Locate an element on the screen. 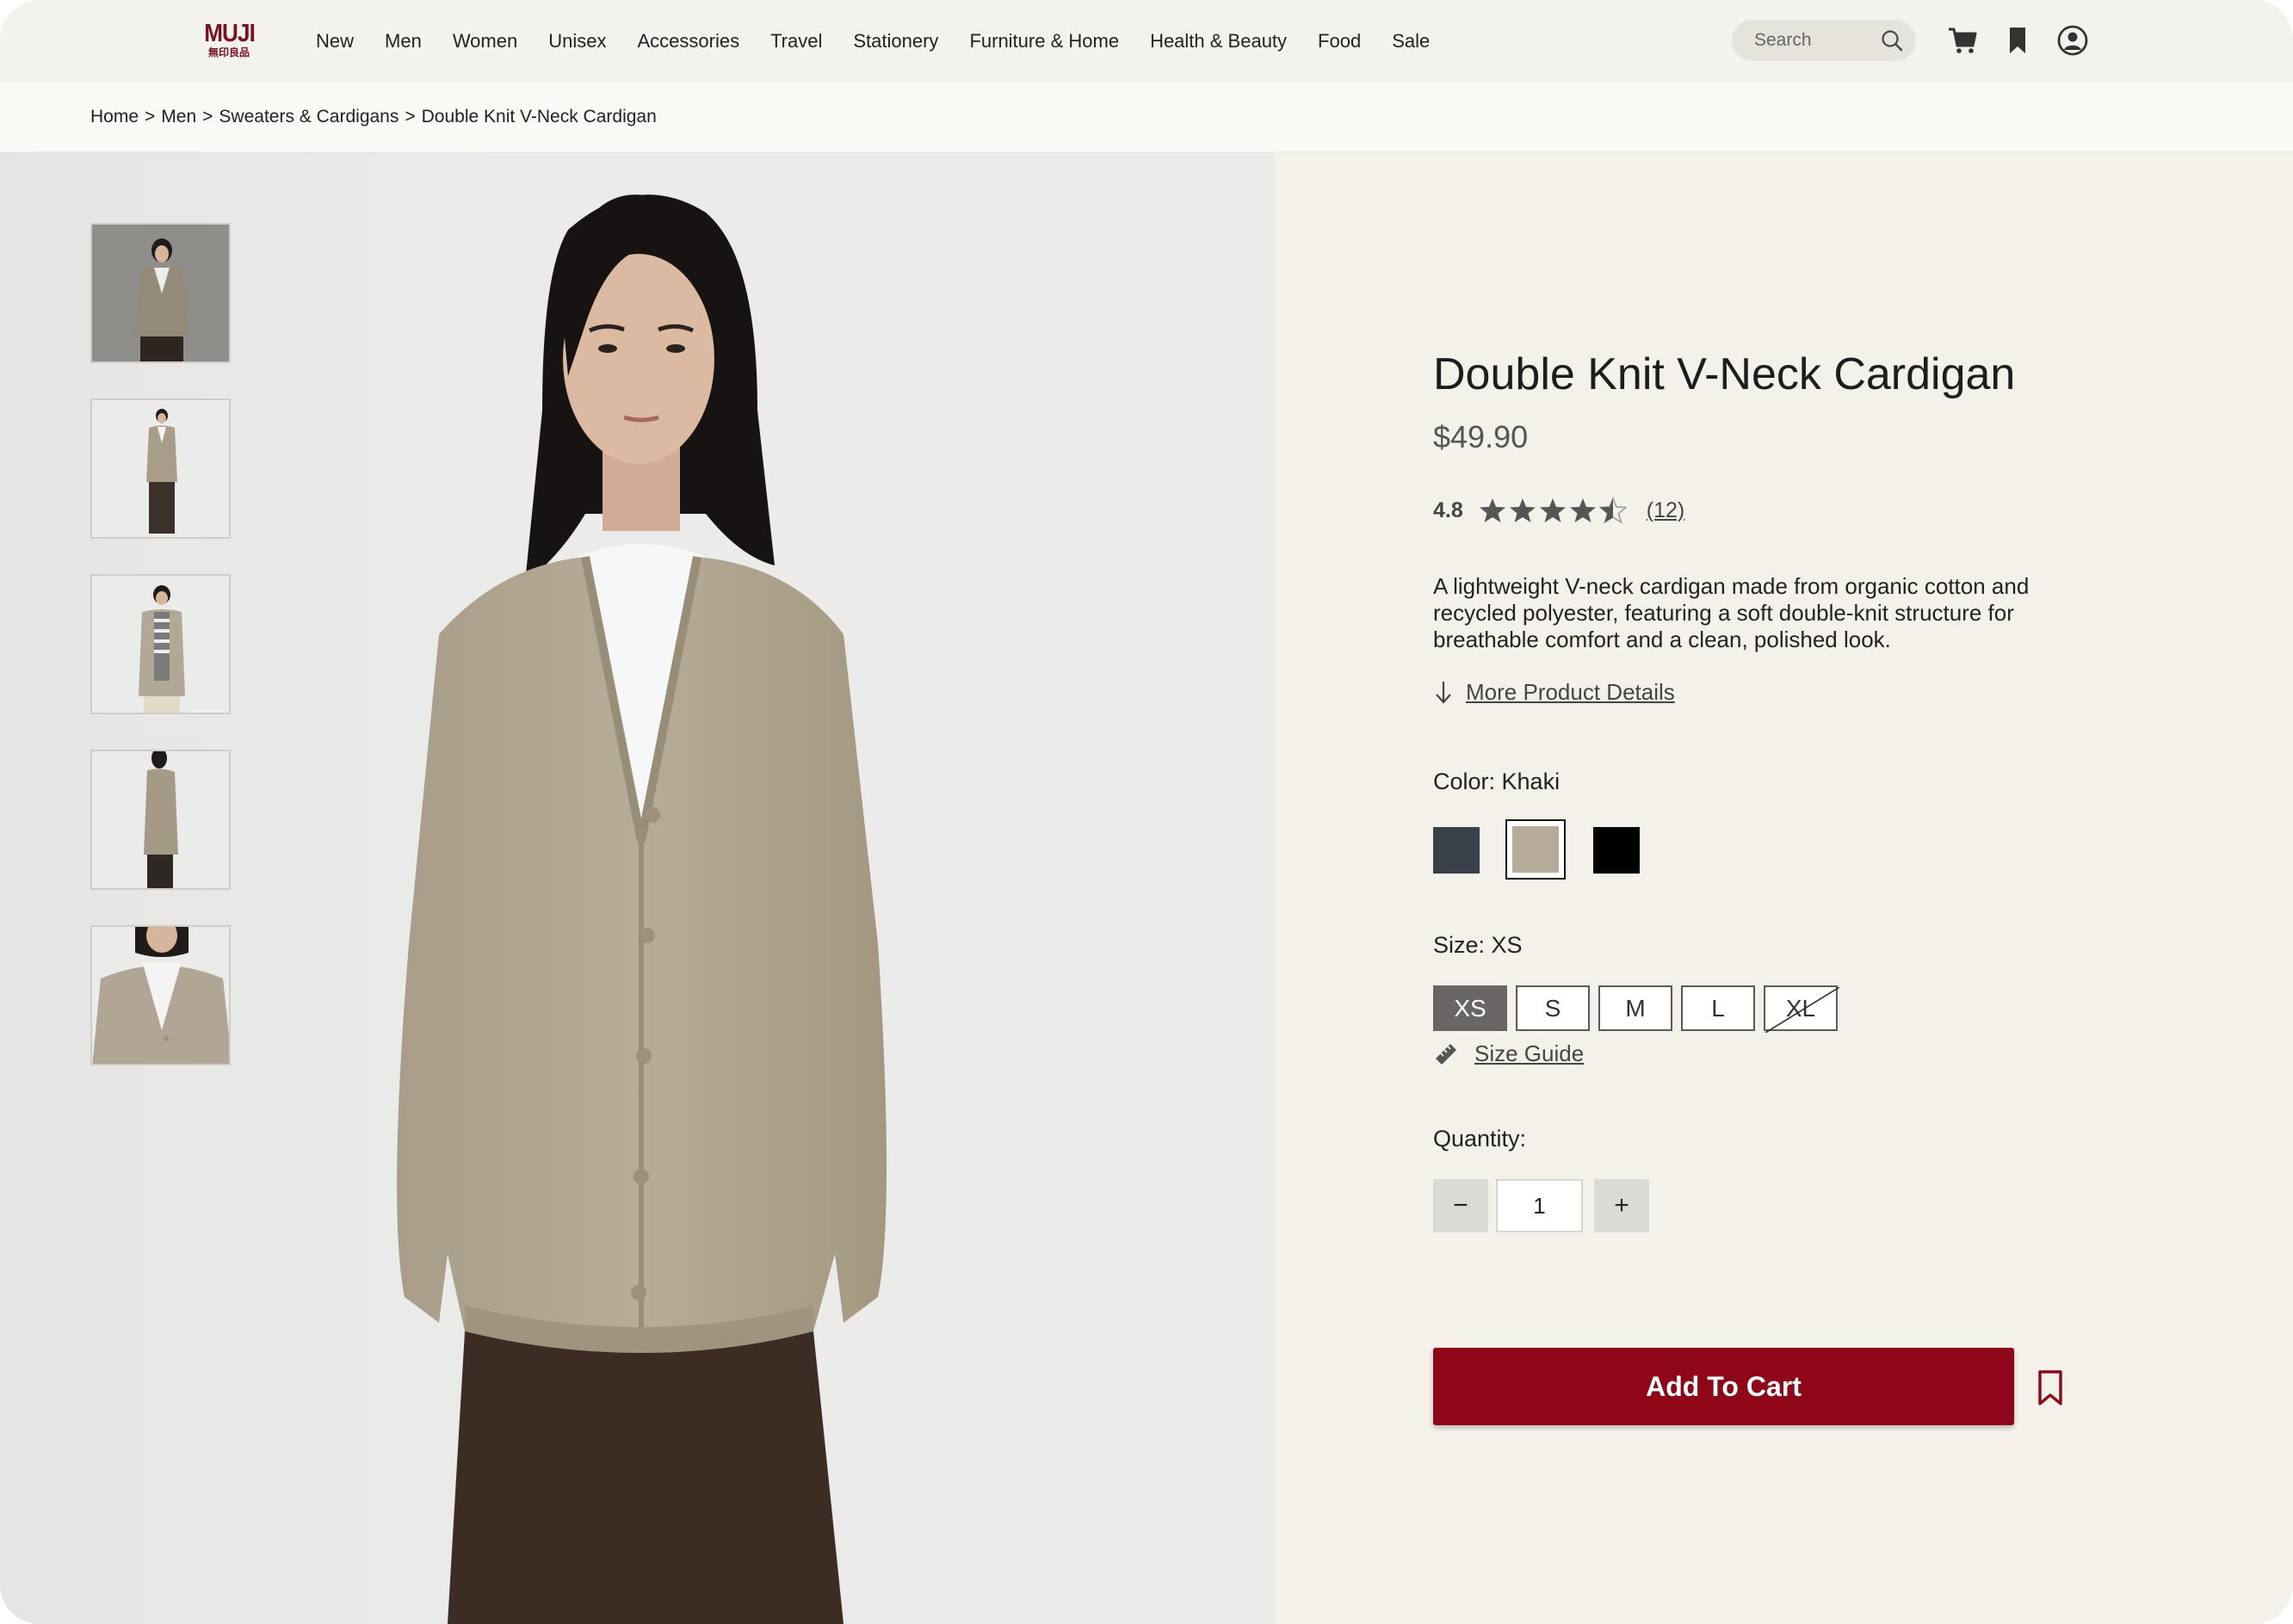  nav-unisex: Unisex is located at coordinates (577, 41).